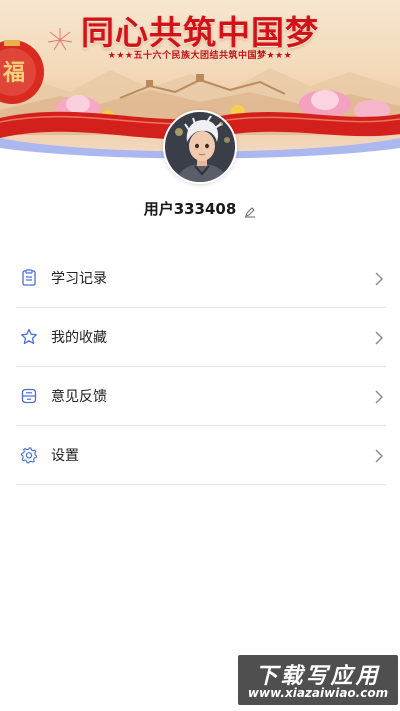  What do you see at coordinates (318, 680) in the screenshot?
I see `watermark: 下载写应用 www.xiazaiwiao.com` at bounding box center [318, 680].